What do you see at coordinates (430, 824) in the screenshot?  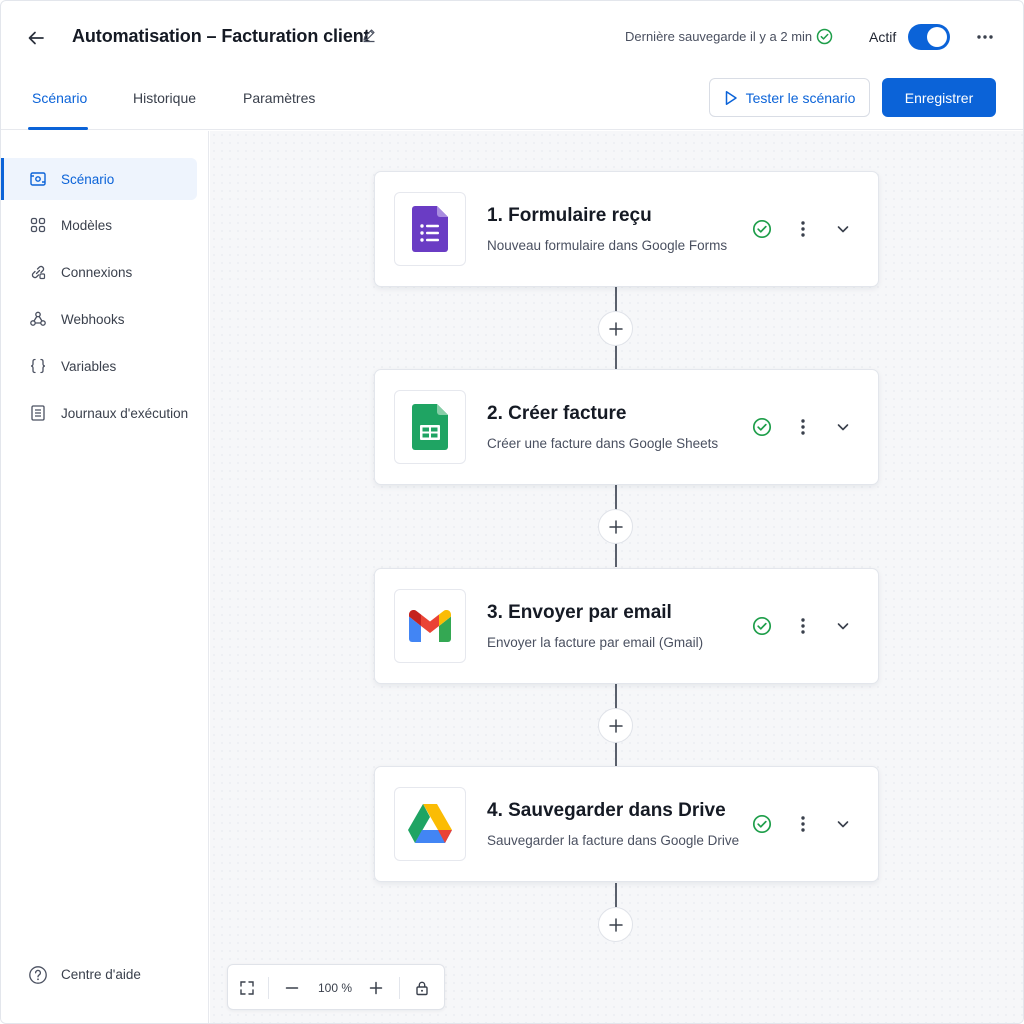 I see `google-drive-icon` at bounding box center [430, 824].